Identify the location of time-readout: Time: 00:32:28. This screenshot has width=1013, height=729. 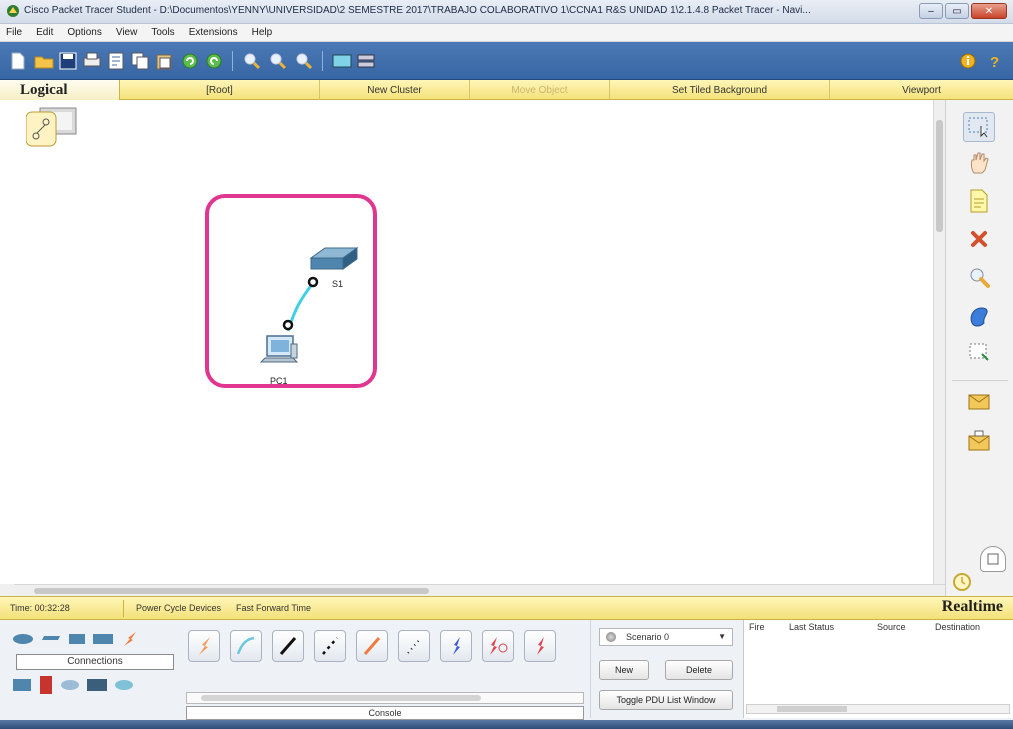
(40, 608).